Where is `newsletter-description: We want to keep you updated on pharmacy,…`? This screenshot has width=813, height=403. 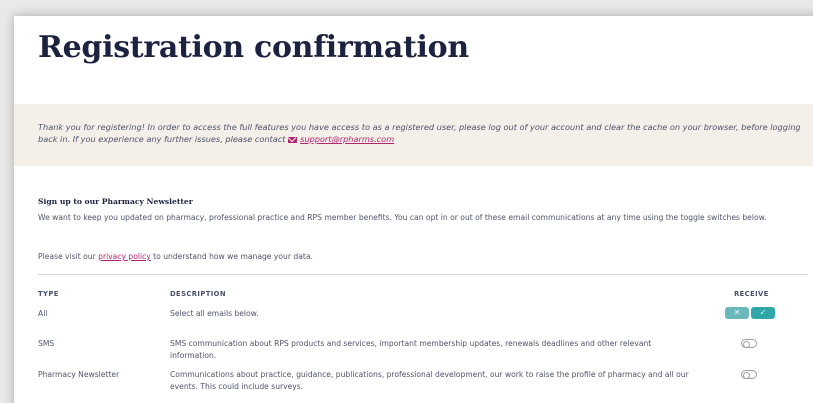
newsletter-description: We want to keep you updated on pharmacy,… is located at coordinates (402, 217).